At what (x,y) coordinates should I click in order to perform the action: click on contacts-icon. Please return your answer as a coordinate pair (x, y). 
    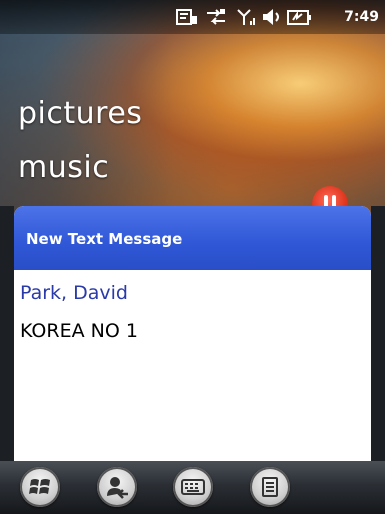
    Looking at the image, I should click on (117, 488).